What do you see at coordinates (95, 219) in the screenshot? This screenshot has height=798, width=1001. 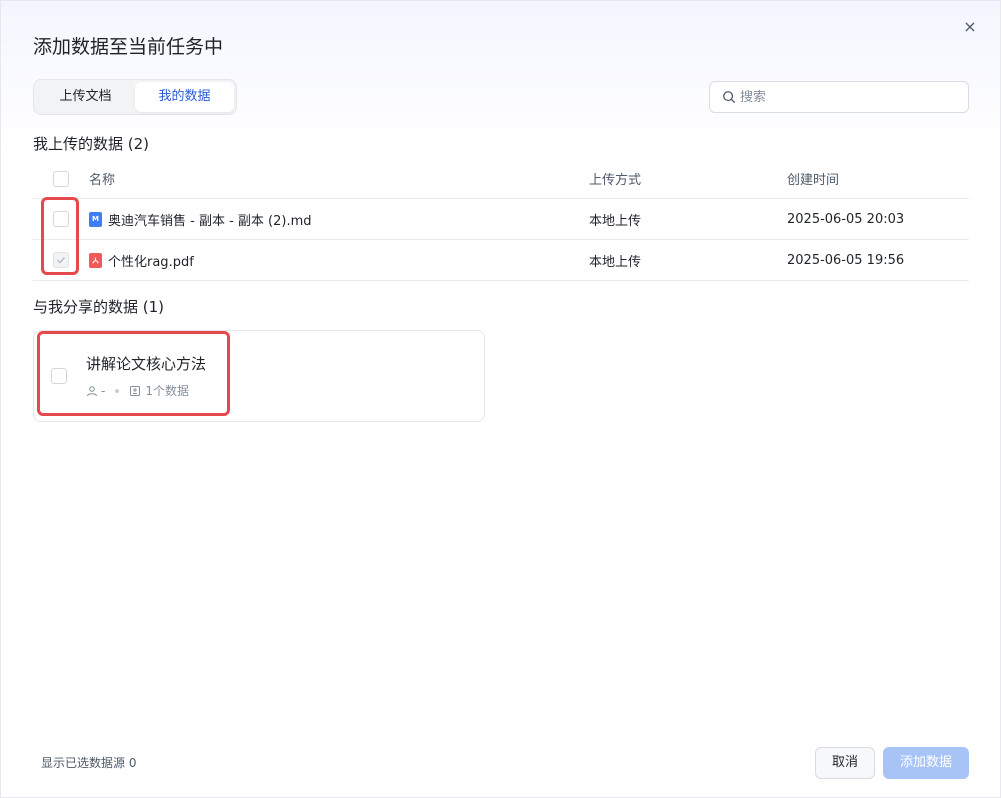 I see `markdown-file-icon: M` at bounding box center [95, 219].